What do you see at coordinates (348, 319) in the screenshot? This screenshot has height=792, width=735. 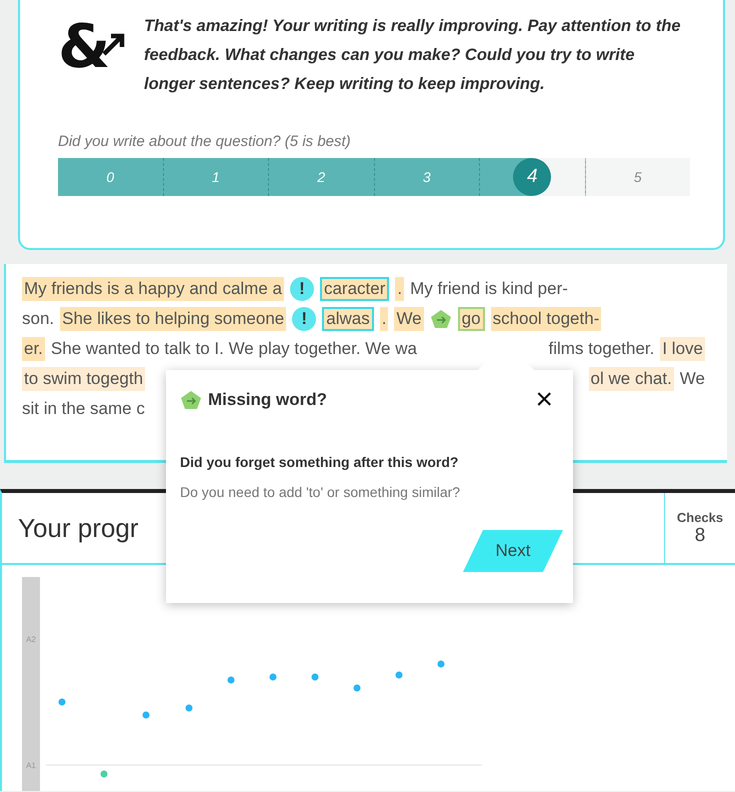 I see `flagged-word: alwas` at bounding box center [348, 319].